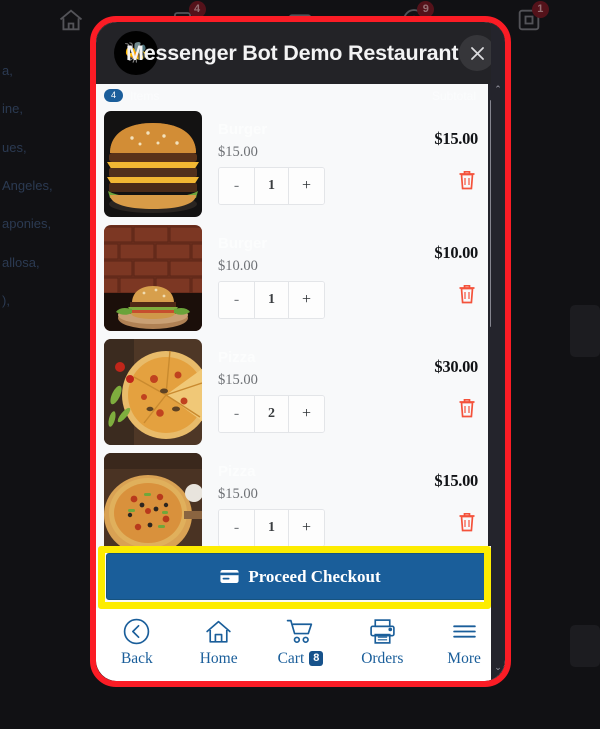 This screenshot has height=729, width=600. What do you see at coordinates (197, 9) in the screenshot?
I see `background-nav-video-badge: 4` at bounding box center [197, 9].